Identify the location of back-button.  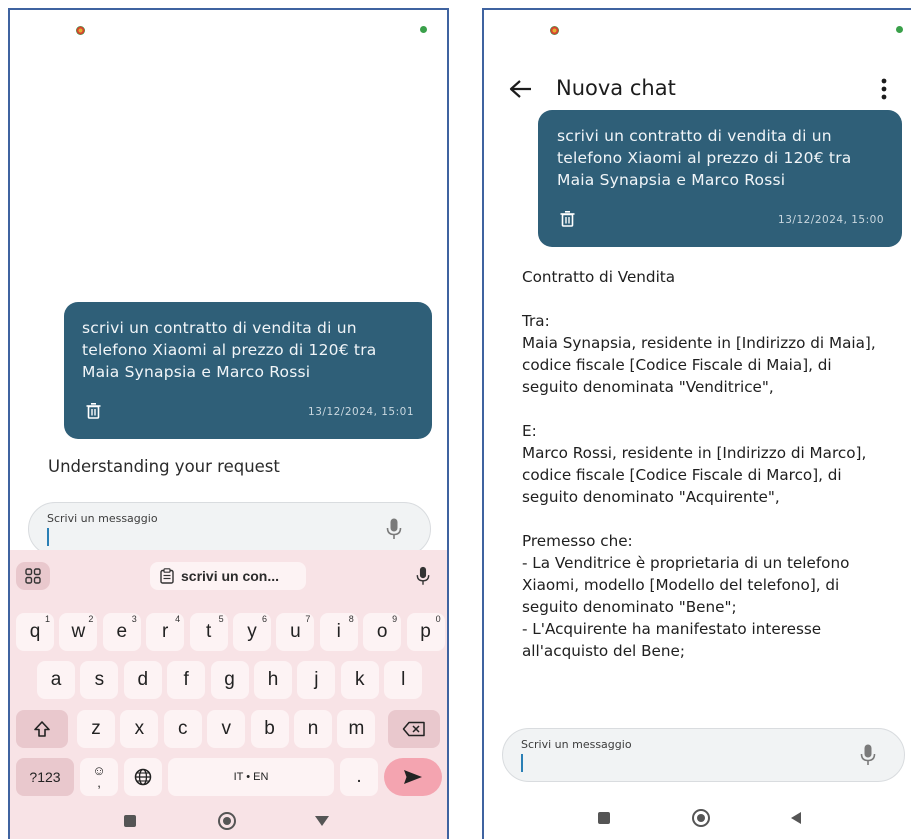
(796, 818).